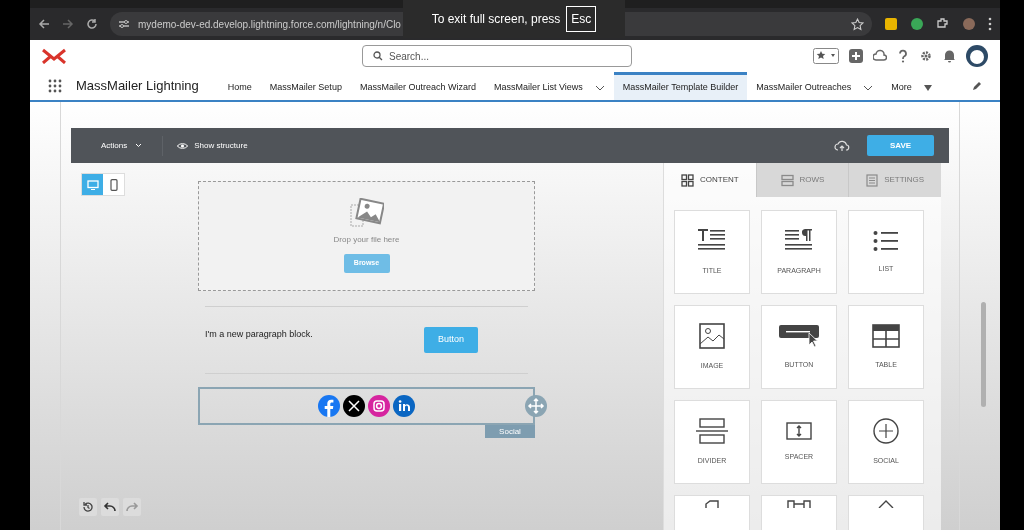 Image resolution: width=1024 pixels, height=530 pixels. I want to click on notice-text: To exit full screen, press, so click(496, 19).